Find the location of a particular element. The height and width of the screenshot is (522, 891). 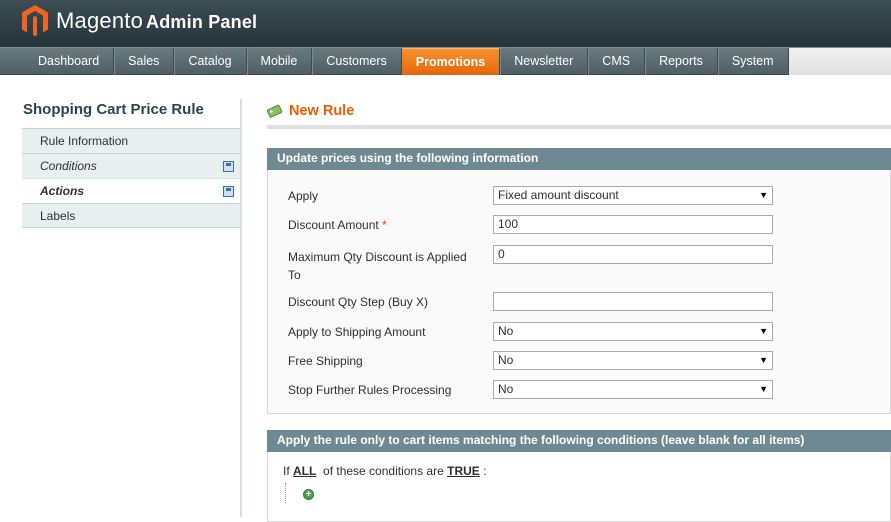

stop-rules-value: No is located at coordinates (506, 389).